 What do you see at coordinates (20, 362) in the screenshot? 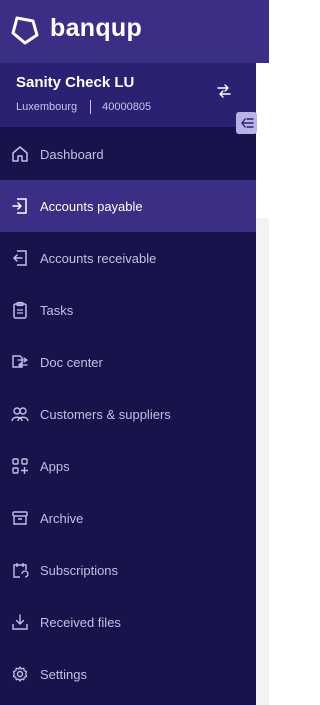
I see `doc-transfer-icon` at bounding box center [20, 362].